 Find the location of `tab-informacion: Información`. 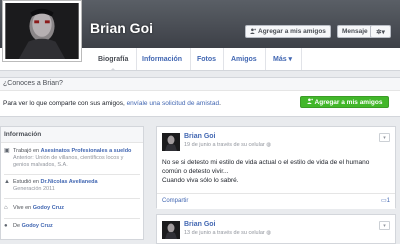

tab-informacion: Información is located at coordinates (162, 59).